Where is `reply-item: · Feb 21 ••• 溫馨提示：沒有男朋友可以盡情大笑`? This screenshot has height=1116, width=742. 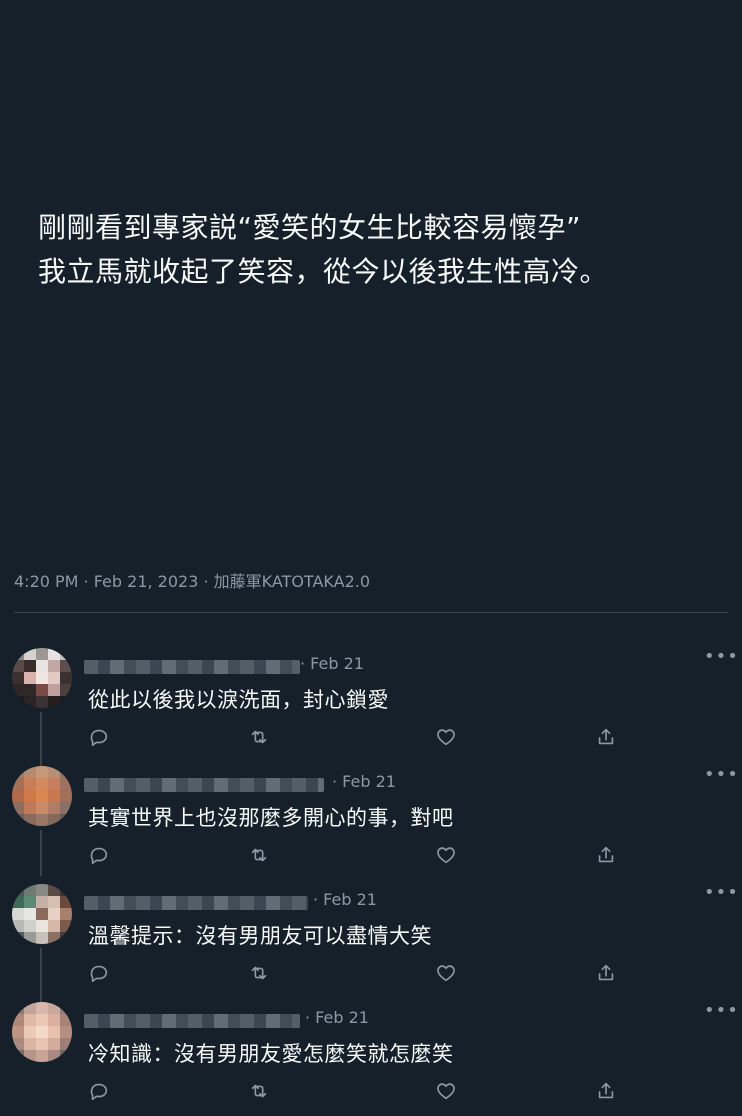 reply-item: · Feb 21 ••• 溫馨提示：沒有男朋友可以盡情大笑 is located at coordinates (371, 943).